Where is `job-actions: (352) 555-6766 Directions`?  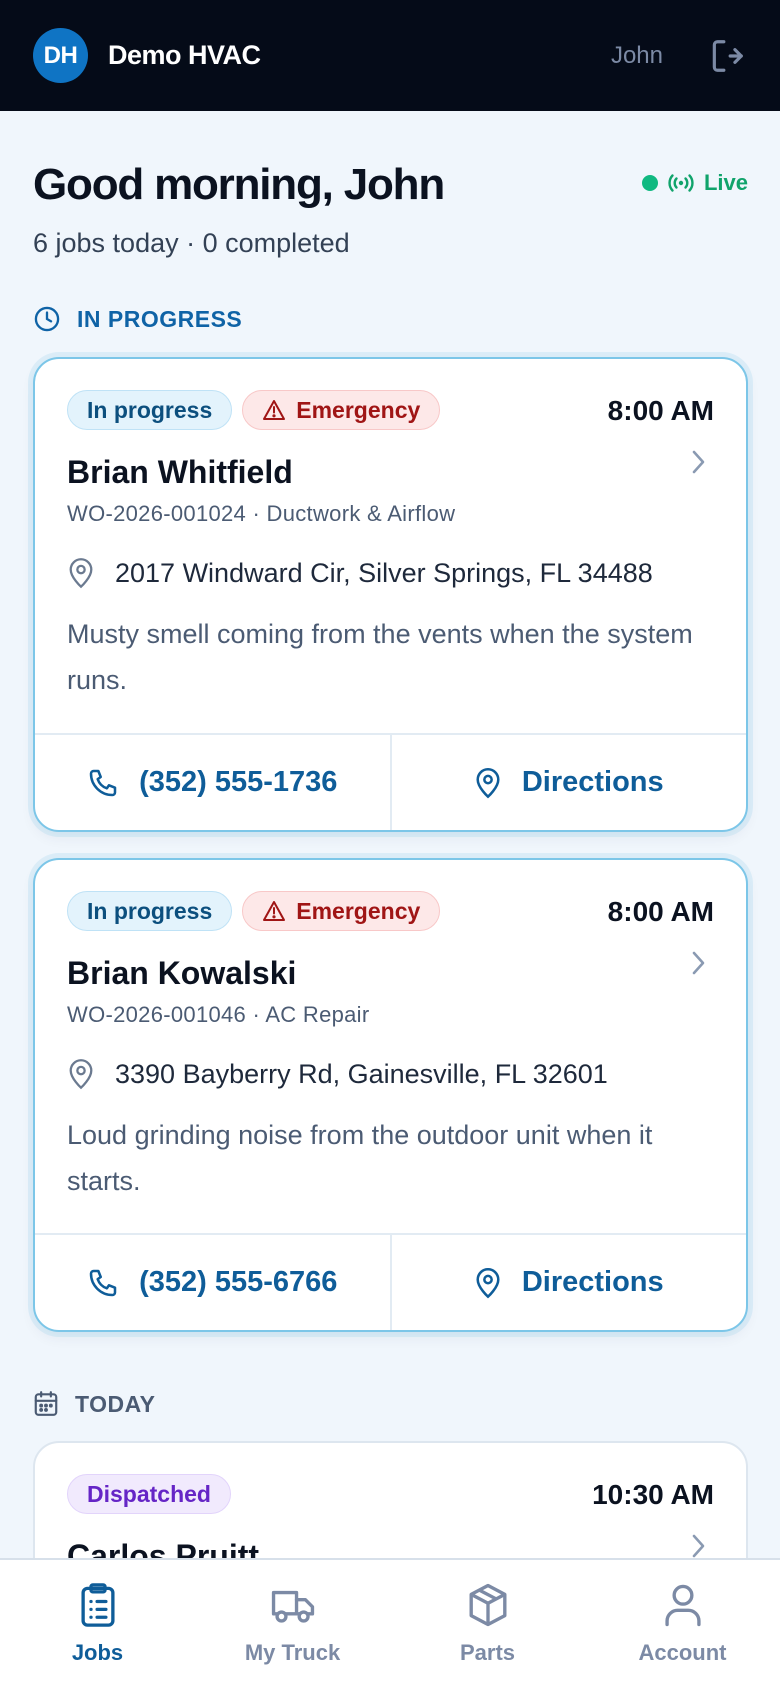
job-actions: (352) 555-6766 Directions is located at coordinates (390, 1281).